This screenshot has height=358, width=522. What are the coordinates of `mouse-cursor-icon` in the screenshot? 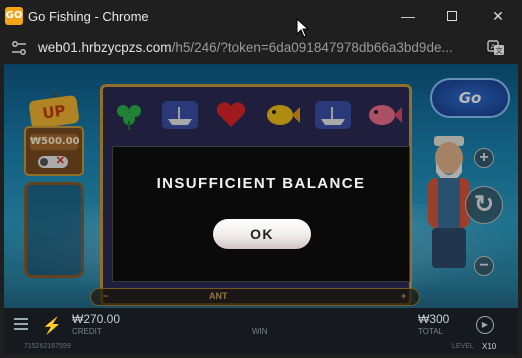 It's located at (303, 28).